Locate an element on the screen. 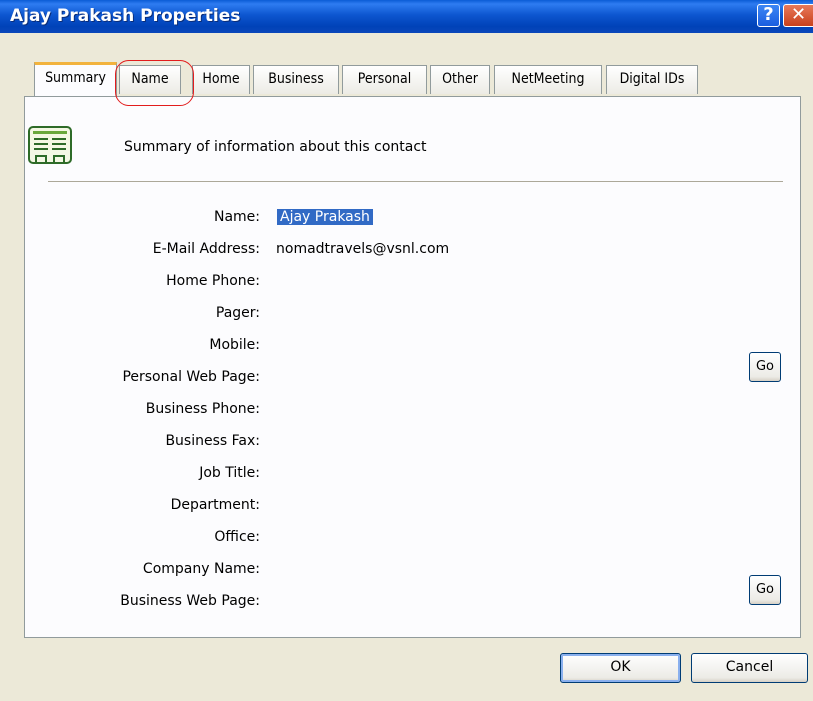 This screenshot has width=813, height=701. tab-personal-label: Personal is located at coordinates (384, 79).